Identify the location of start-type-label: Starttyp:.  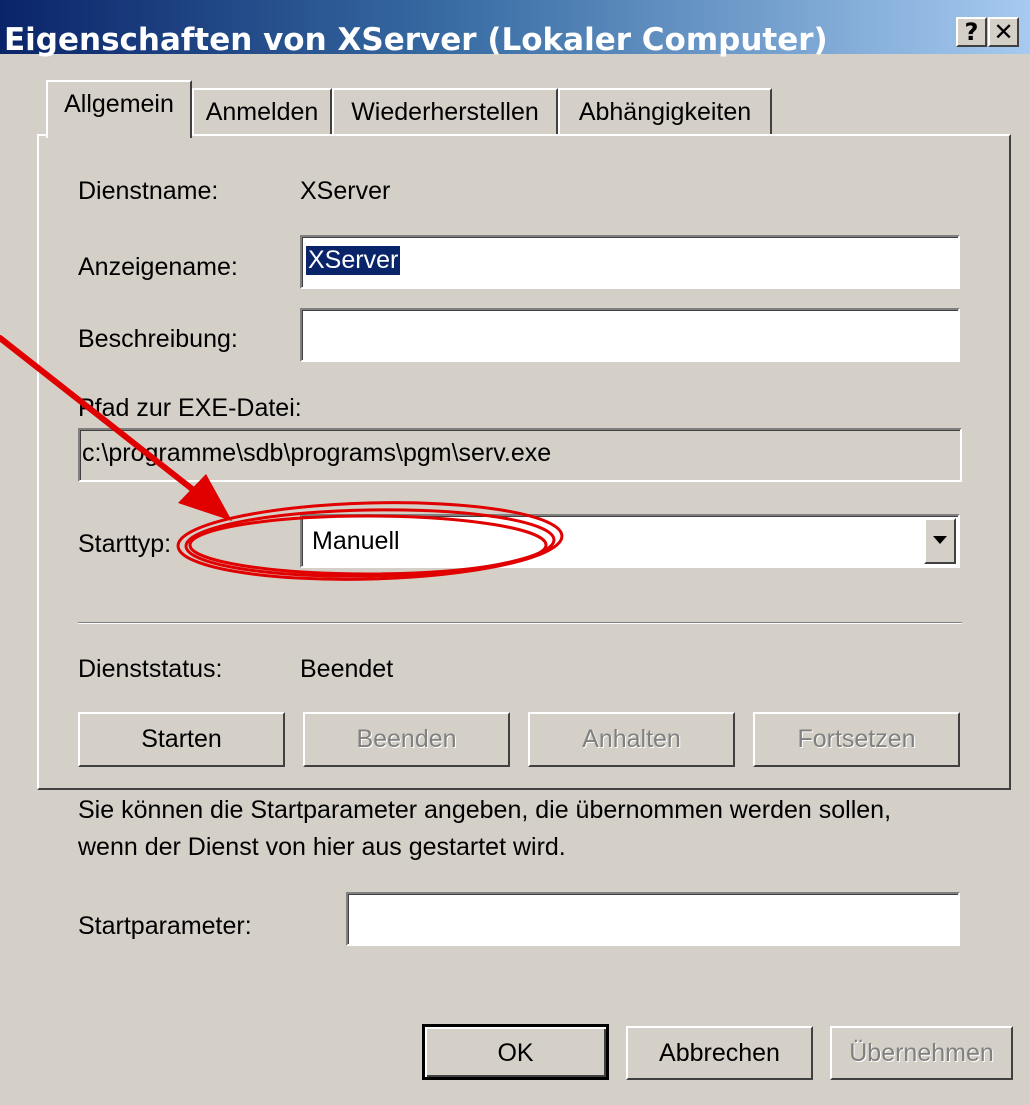
(125, 544).